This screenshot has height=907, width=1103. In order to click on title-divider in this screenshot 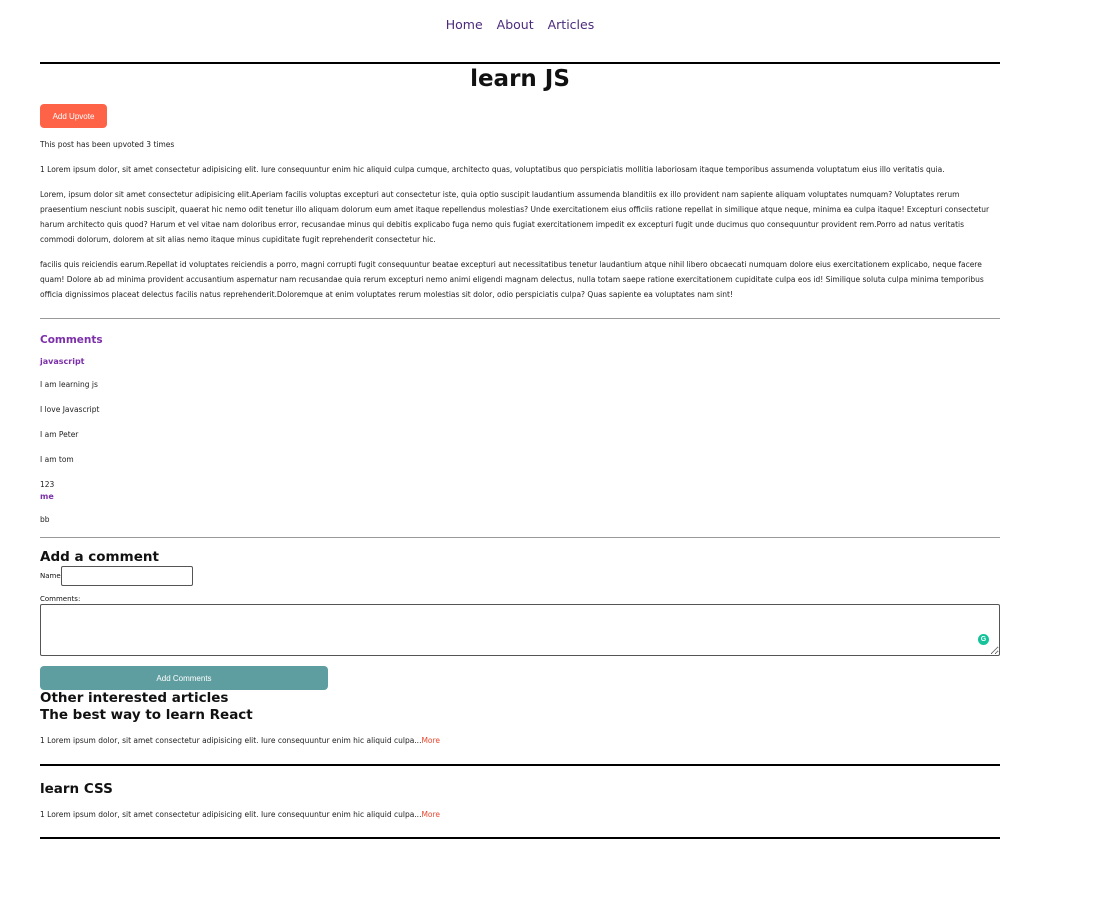, I will do `click(520, 63)`.